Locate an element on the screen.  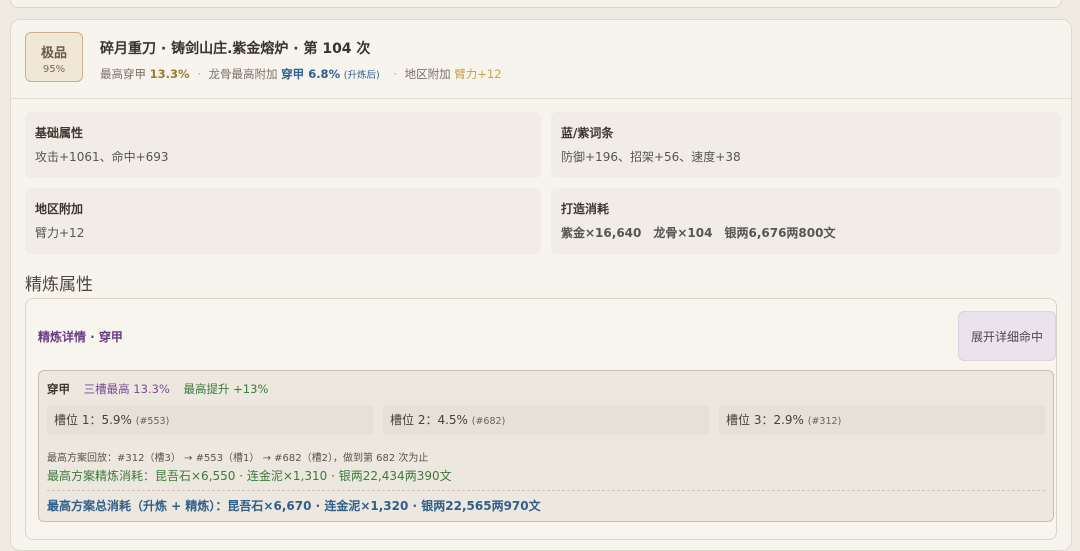
refine-stat-label: 穿甲 is located at coordinates (58, 389).